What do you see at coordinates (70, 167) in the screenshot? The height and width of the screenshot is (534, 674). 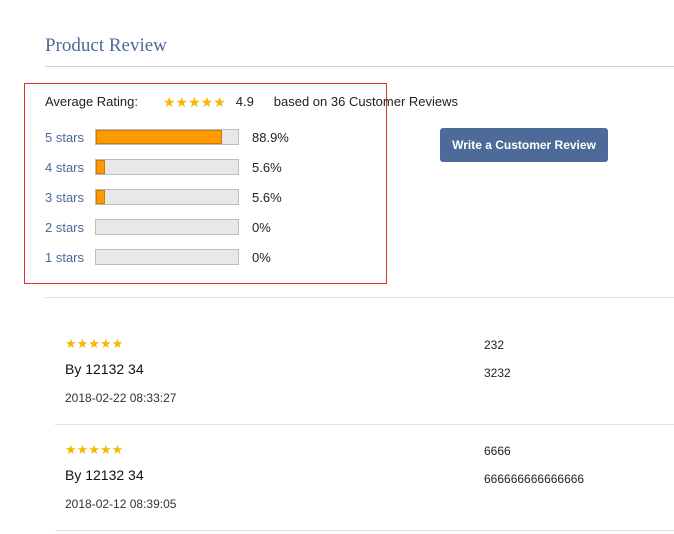 I see `rating-filter-link: 4 stars` at bounding box center [70, 167].